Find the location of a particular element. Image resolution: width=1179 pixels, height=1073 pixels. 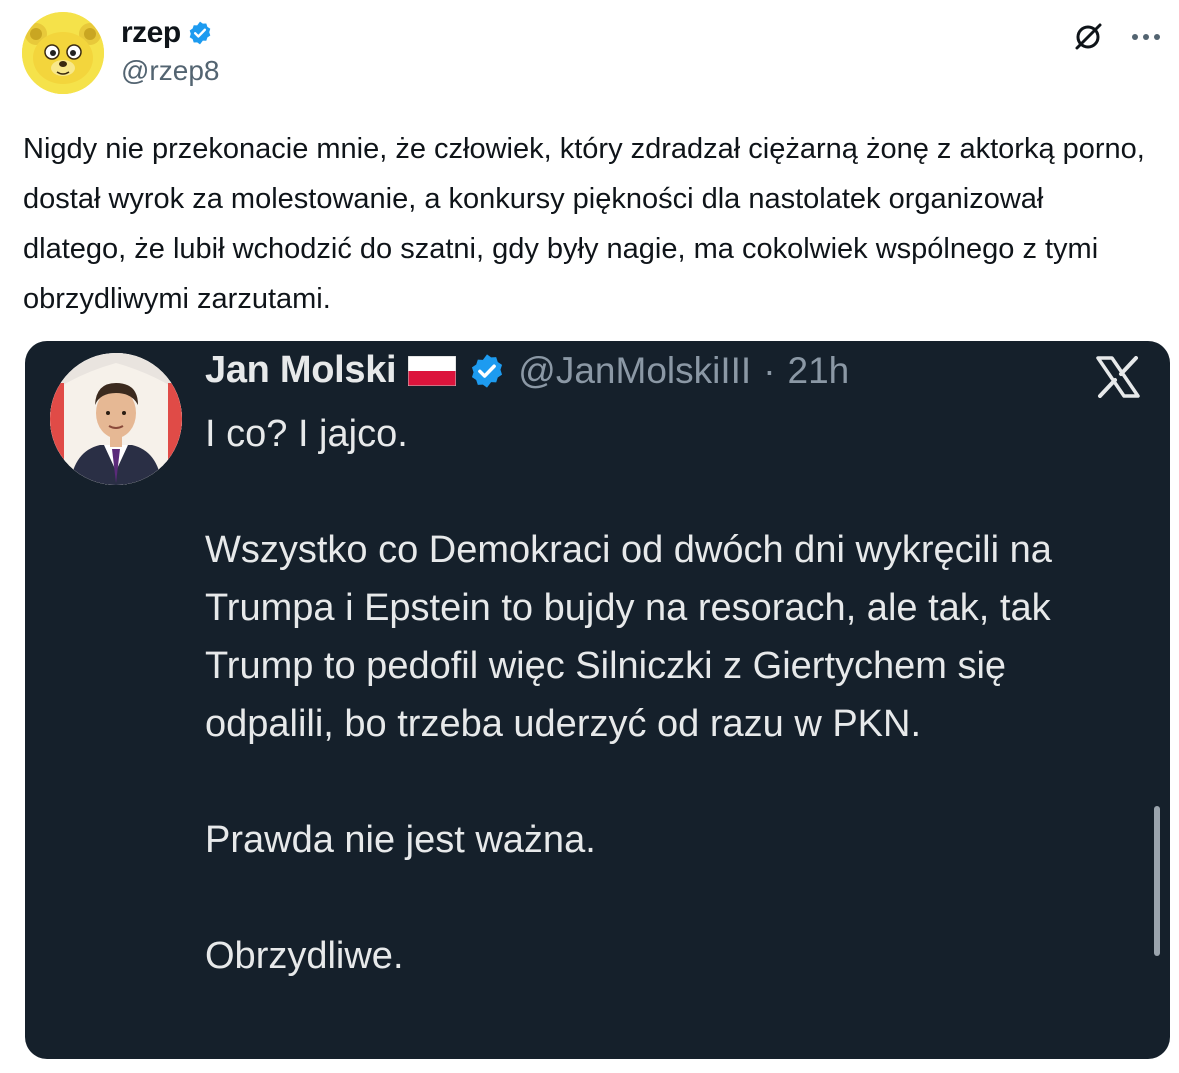

bear-mascot-icon is located at coordinates (63, 53).